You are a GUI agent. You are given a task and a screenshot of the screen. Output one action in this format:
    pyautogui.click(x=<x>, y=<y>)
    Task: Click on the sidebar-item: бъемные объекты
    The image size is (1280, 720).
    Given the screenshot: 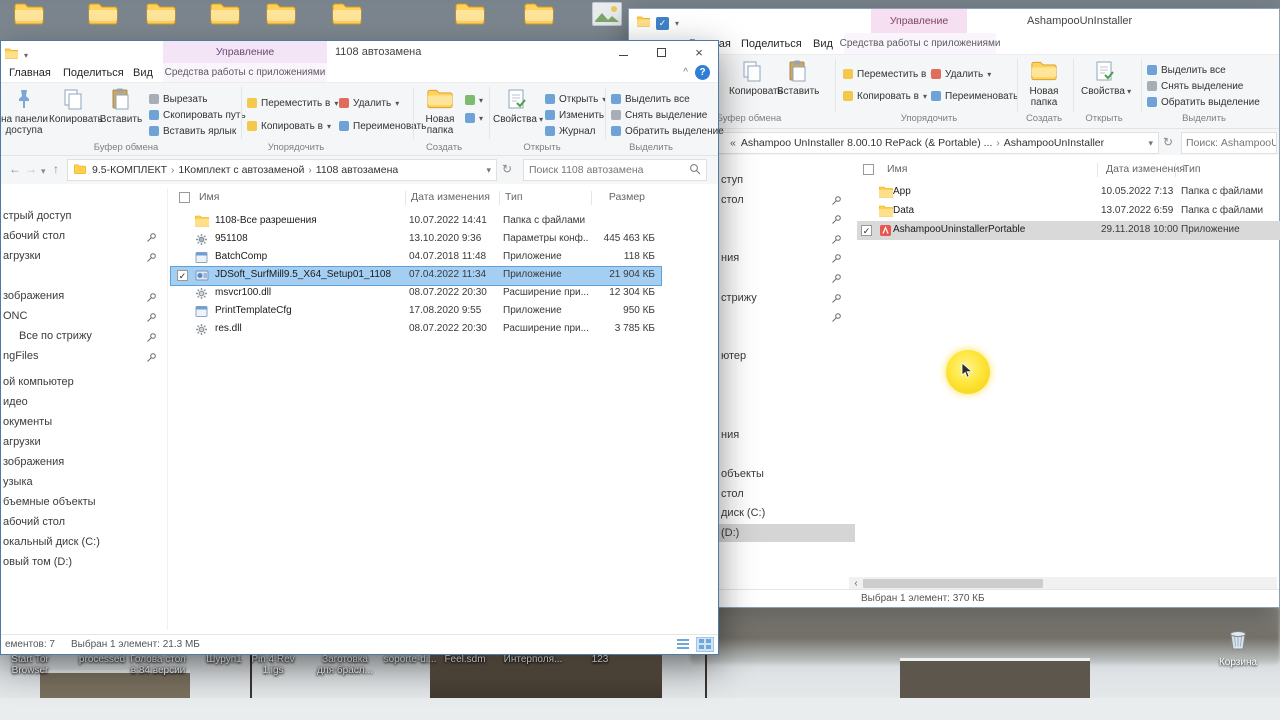 What is the action you would take?
    pyautogui.click(x=83, y=502)
    